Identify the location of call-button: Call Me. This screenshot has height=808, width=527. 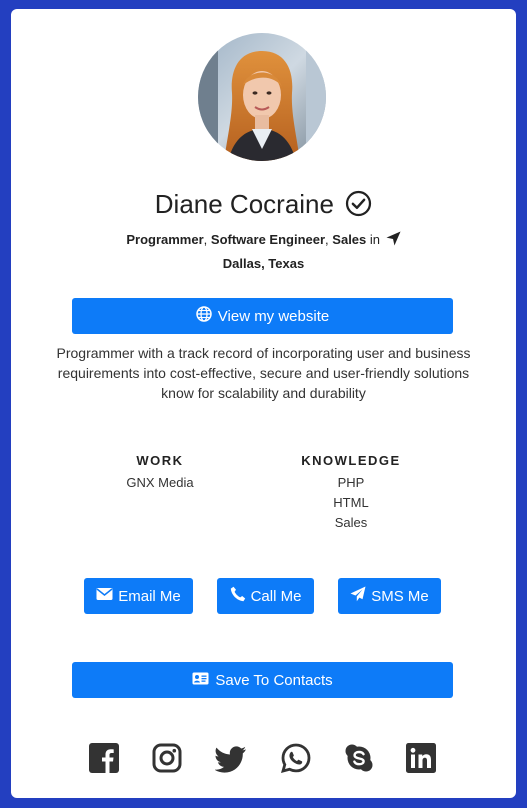
(265, 596).